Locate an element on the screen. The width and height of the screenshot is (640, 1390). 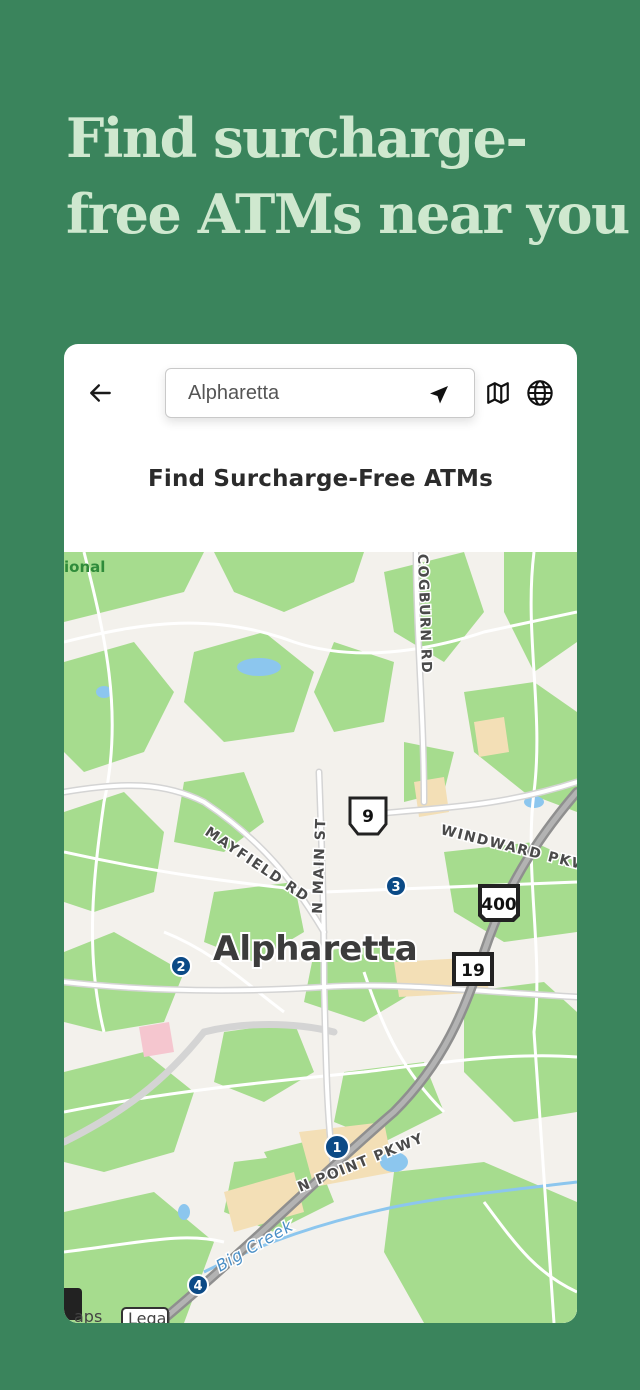
svg-text: 4 is located at coordinates (197, 1286).